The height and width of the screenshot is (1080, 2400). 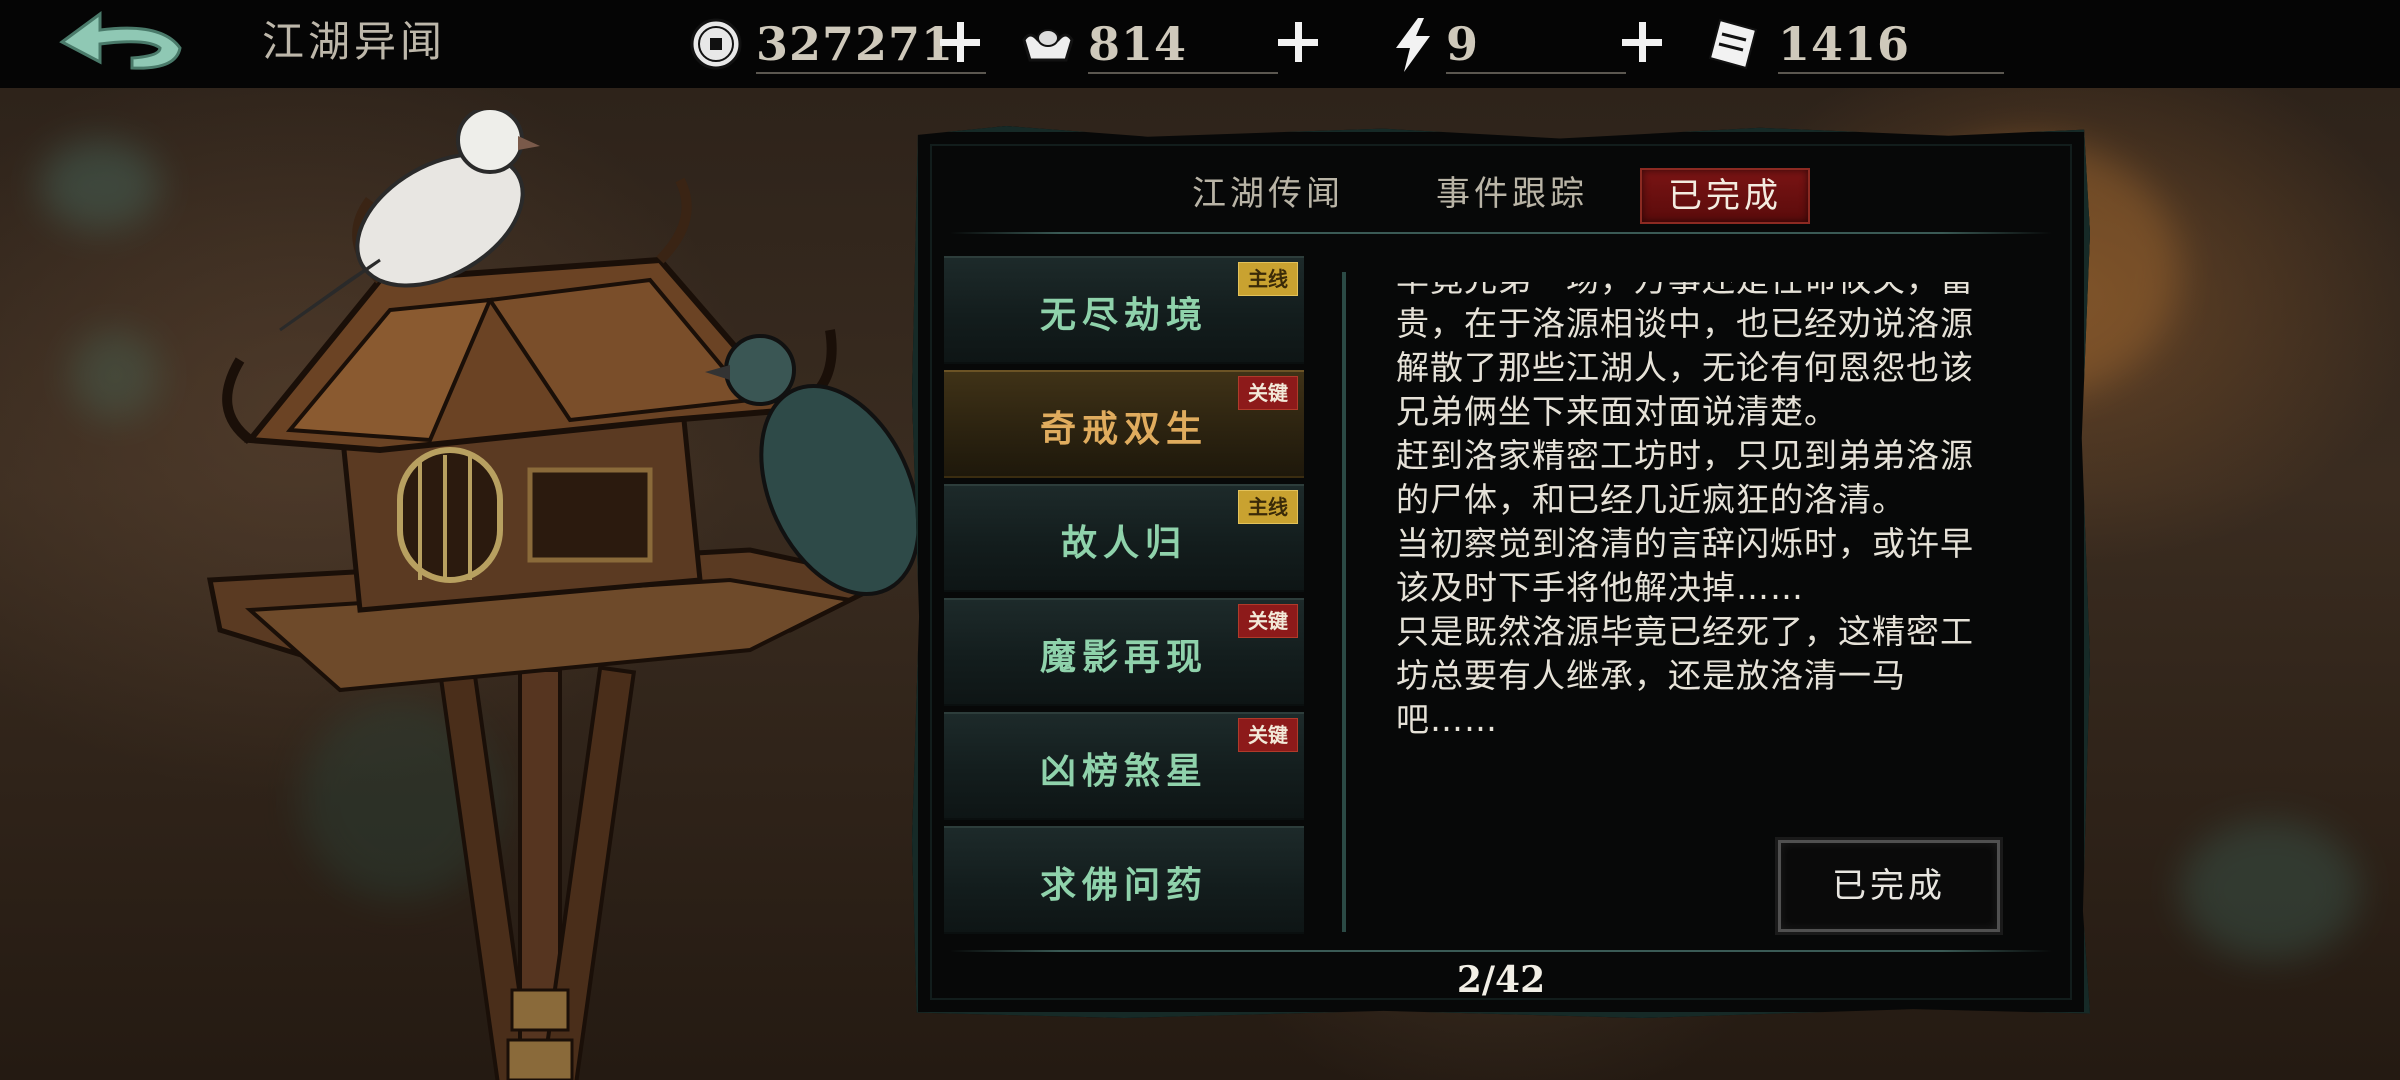 I want to click on tab-rumors: 江湖传闻, so click(x=1268, y=194).